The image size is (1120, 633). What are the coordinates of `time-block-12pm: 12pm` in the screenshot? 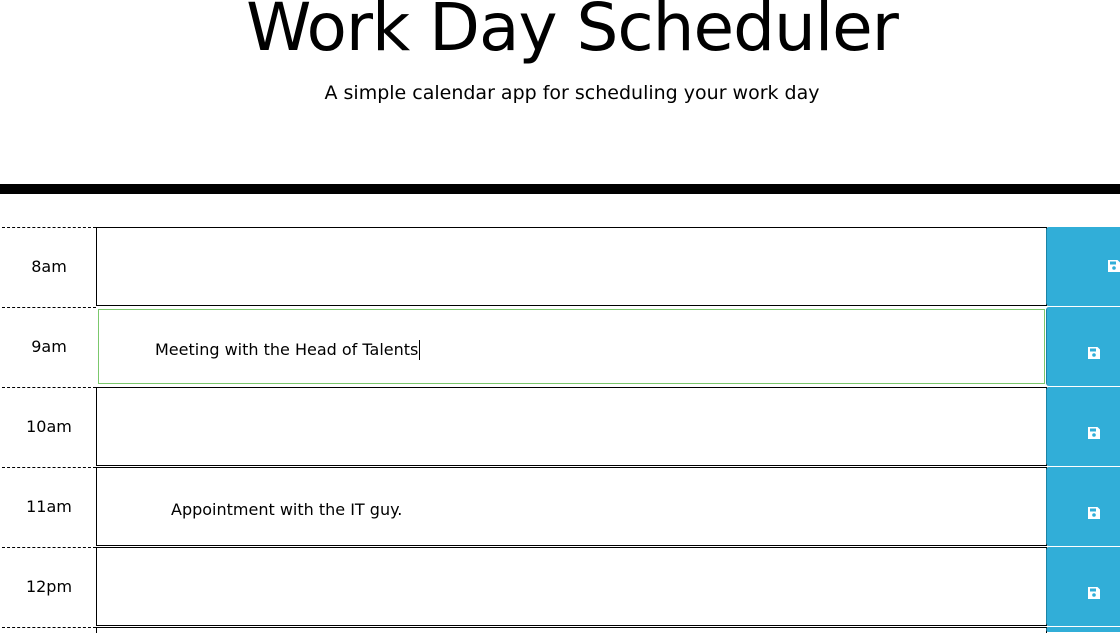 It's located at (560, 587).